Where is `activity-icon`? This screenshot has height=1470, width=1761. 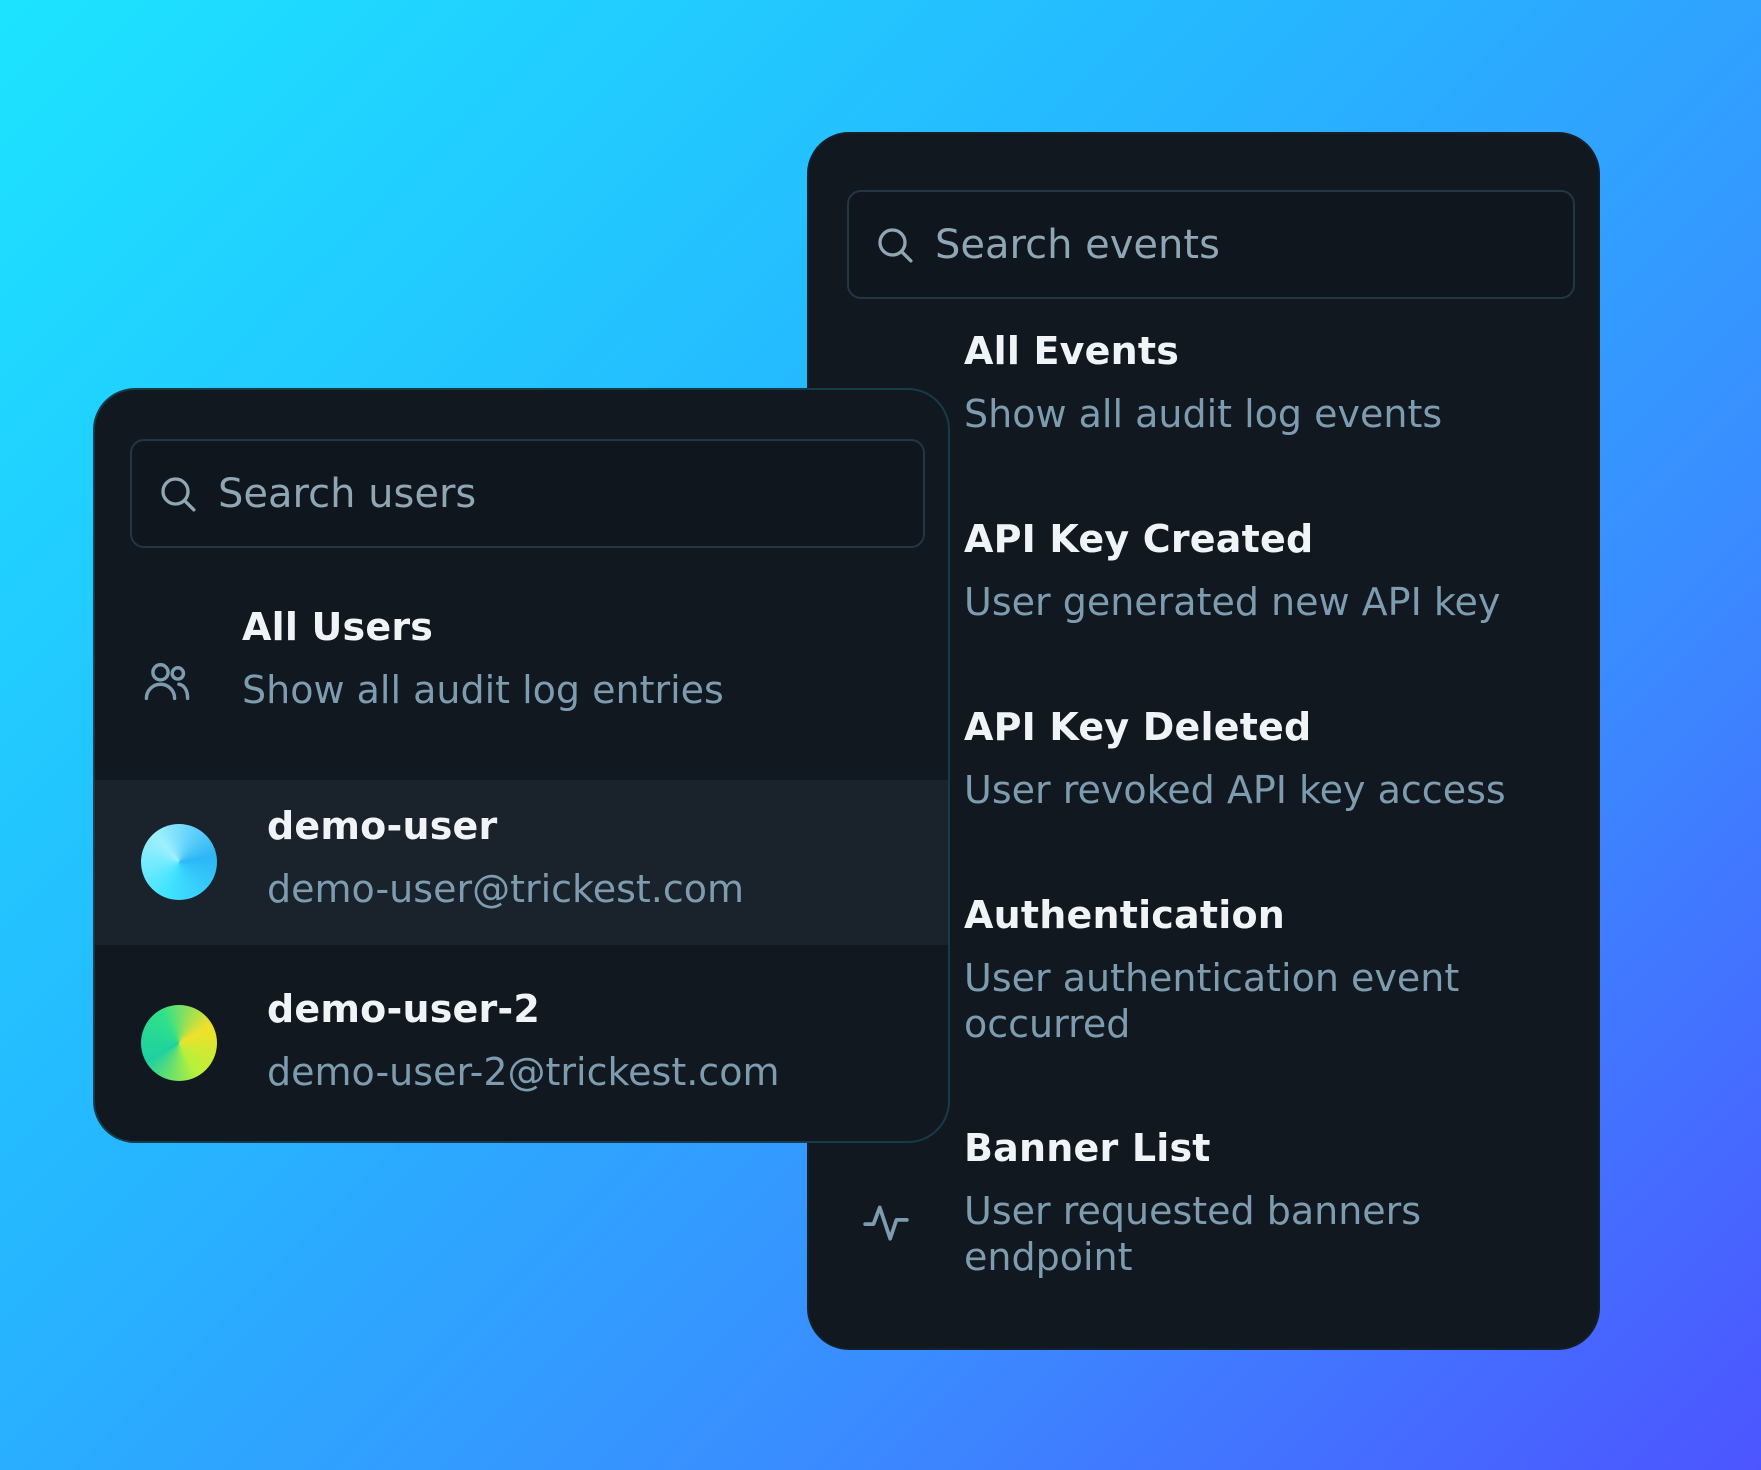
activity-icon is located at coordinates (886, 1223).